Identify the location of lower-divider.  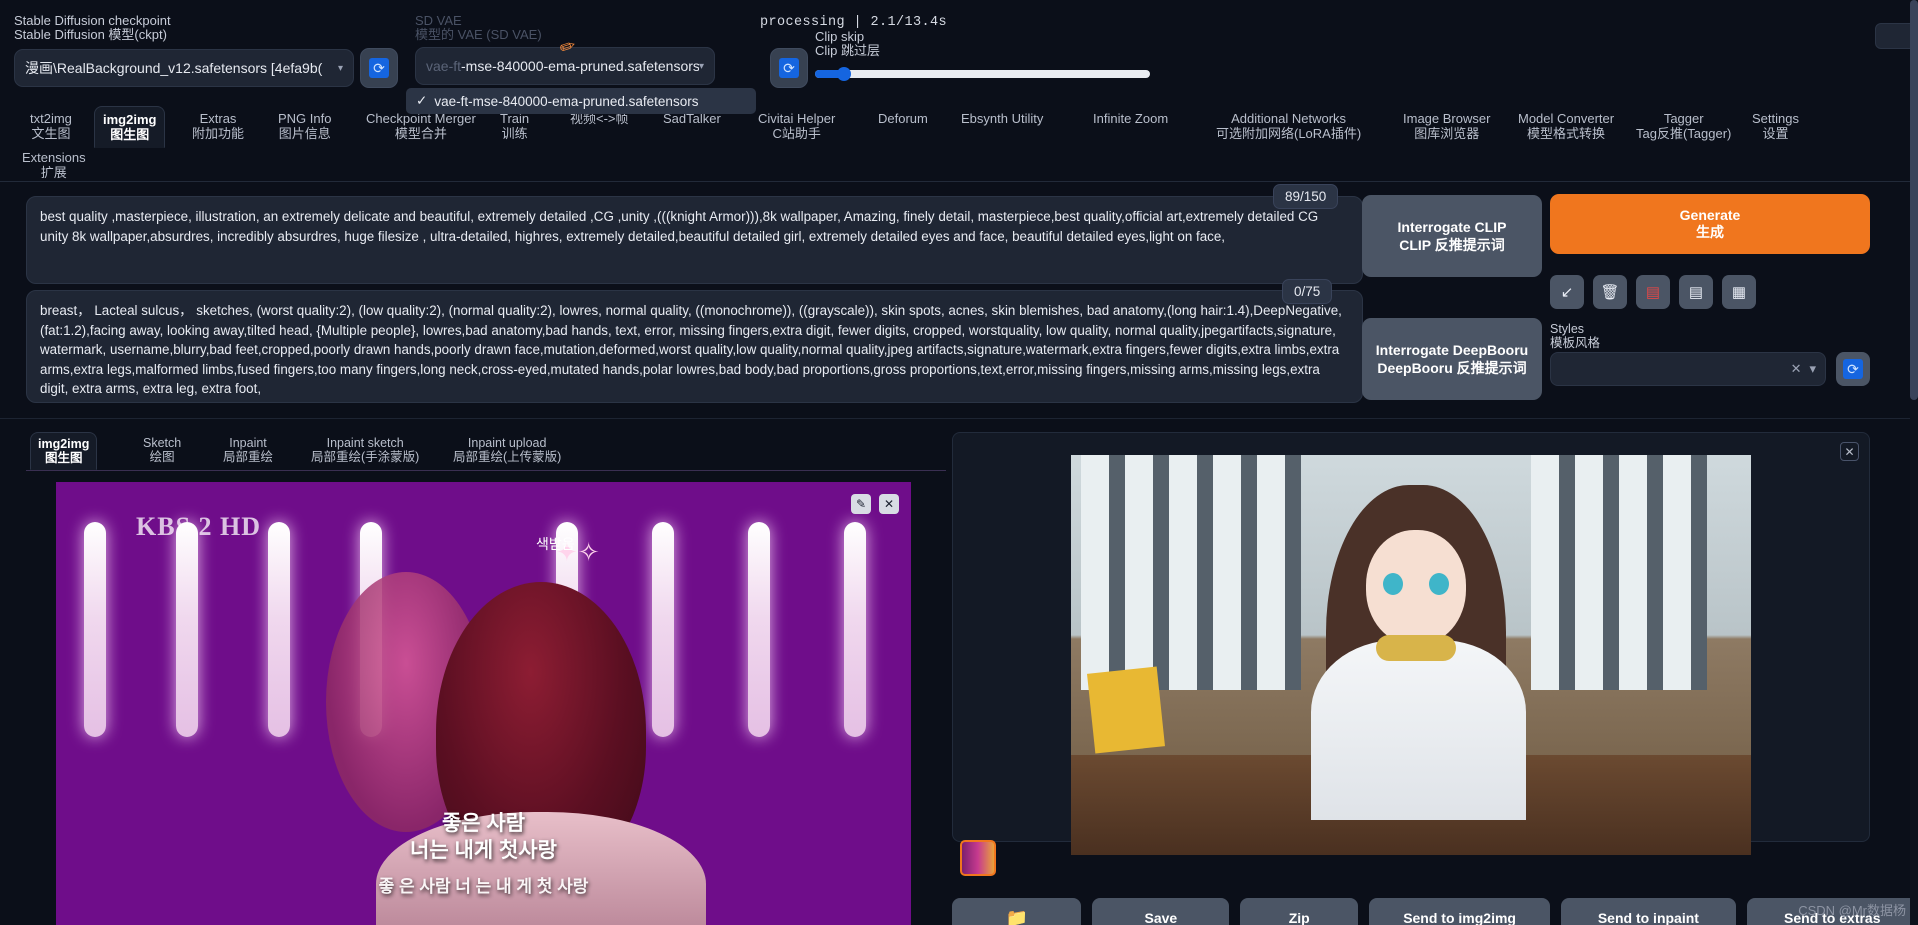
(959, 418).